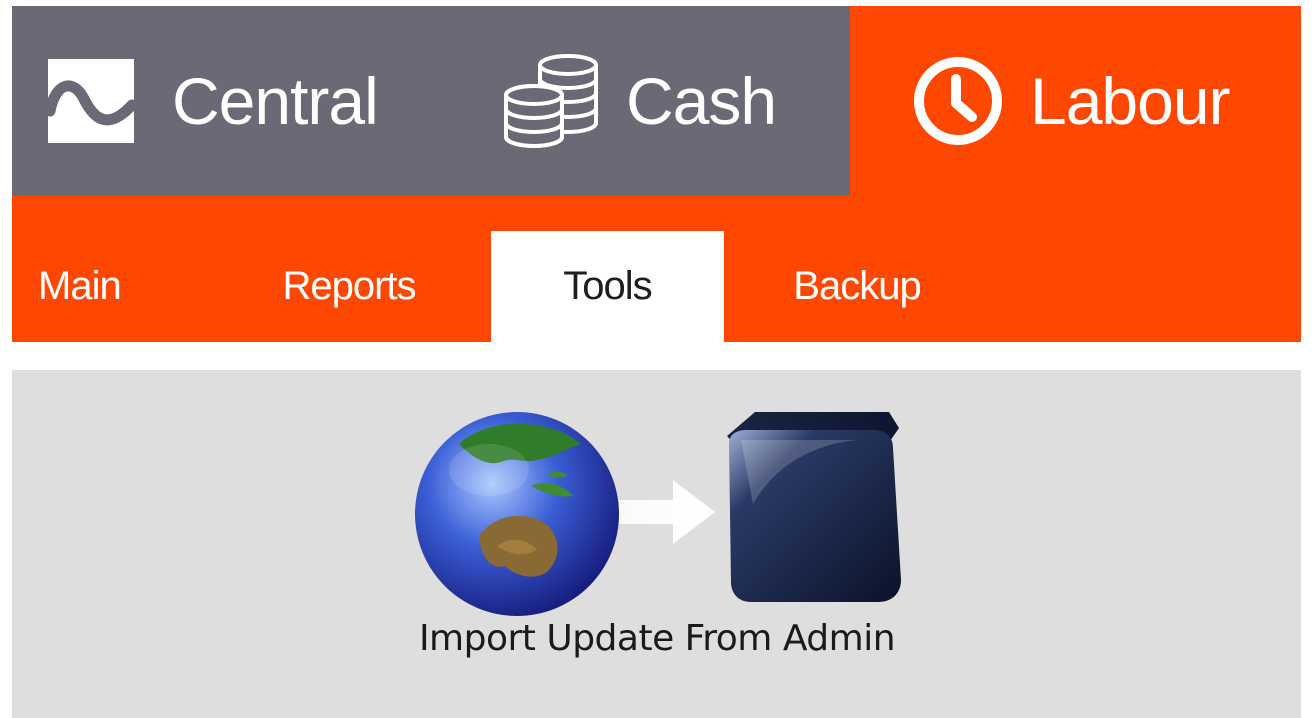  Describe the element at coordinates (275, 101) in the screenshot. I see `app-tab-label: Central` at that location.